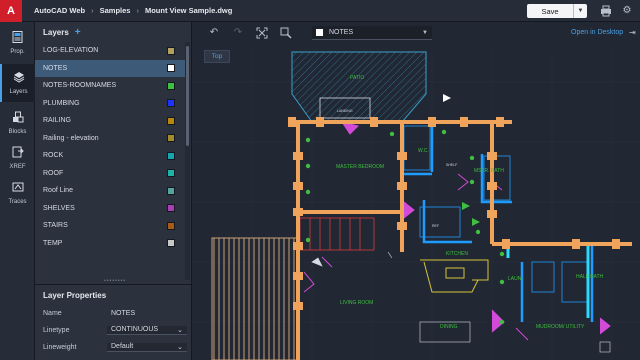 Image resolution: width=640 pixels, height=360 pixels. Describe the element at coordinates (60, 347) in the screenshot. I see `lp-lineweight-label: Lineweight` at that location.